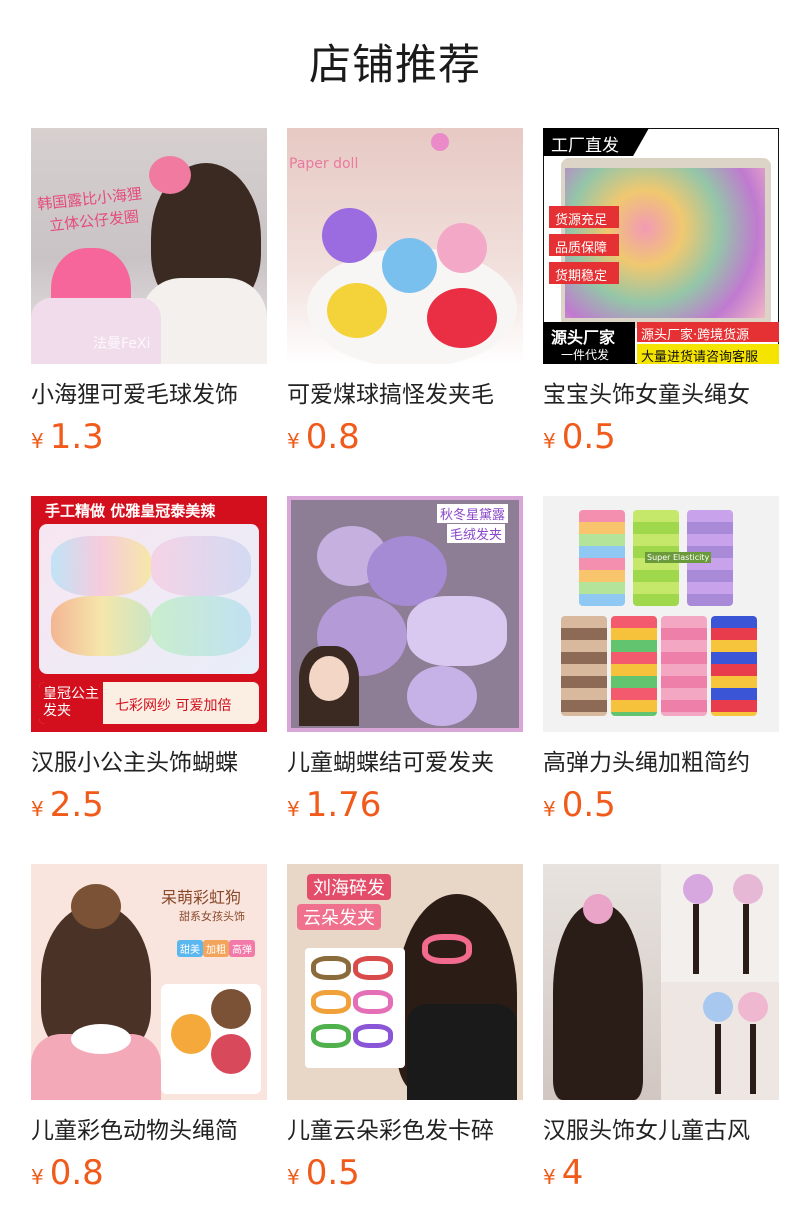 The width and height of the screenshot is (790, 1232). What do you see at coordinates (343, 805) in the screenshot?
I see `price-value: 1.76` at bounding box center [343, 805].